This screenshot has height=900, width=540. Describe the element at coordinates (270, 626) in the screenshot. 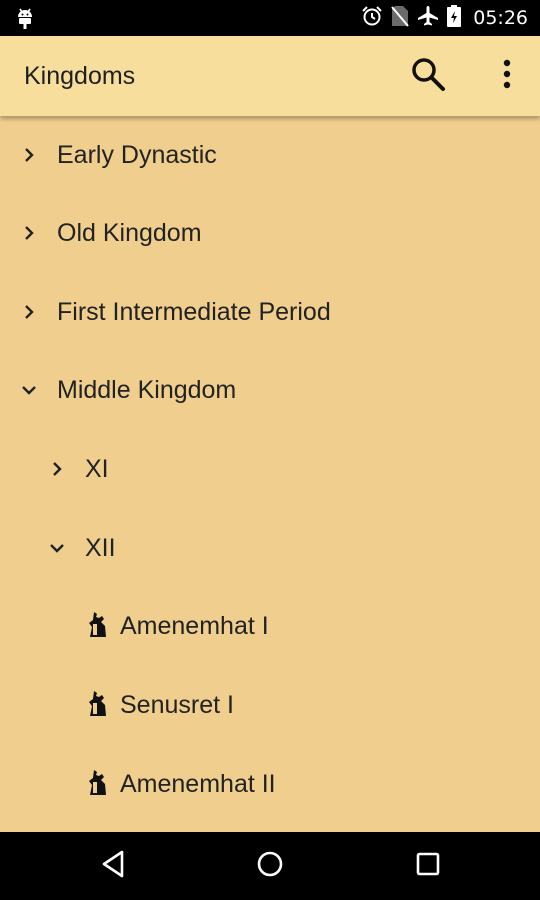

I see `tree-item-amenemhat-i: Amenemhat I` at that location.